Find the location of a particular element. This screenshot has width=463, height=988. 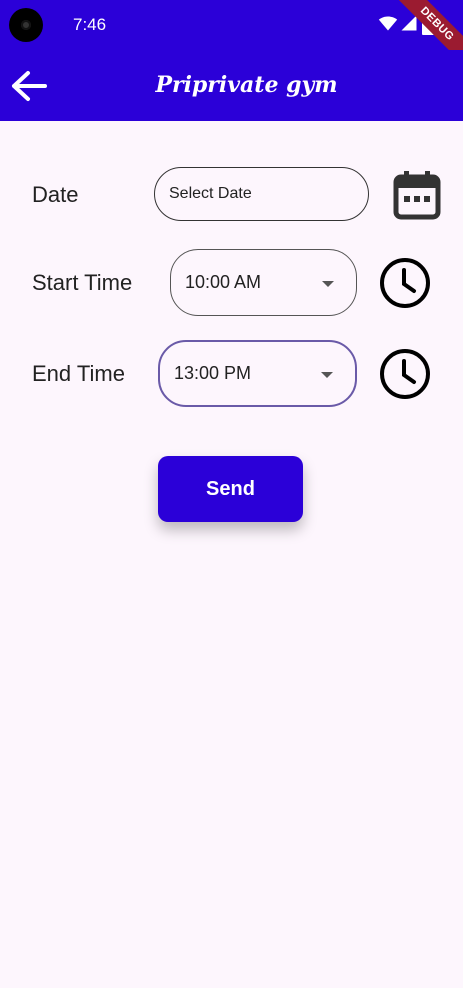

calendar-icon is located at coordinates (417, 195).